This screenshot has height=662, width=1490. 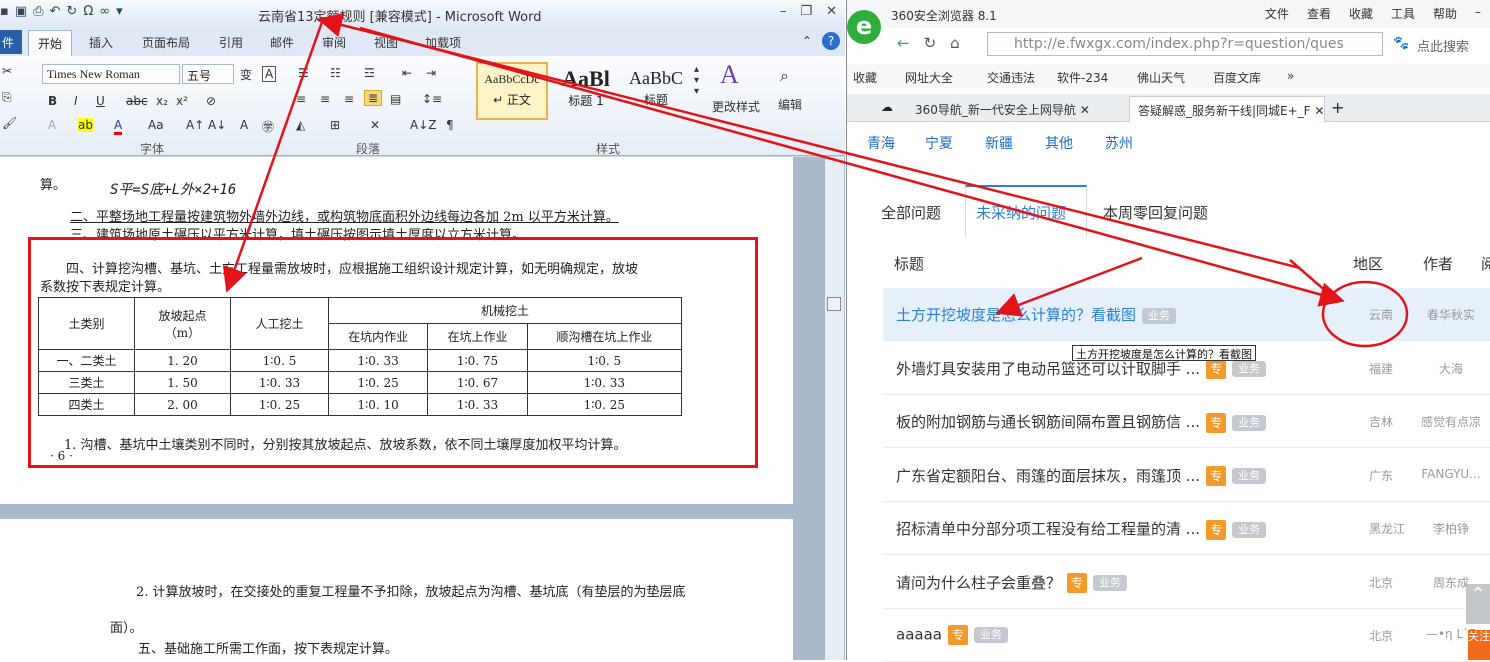 What do you see at coordinates (831, 41) in the screenshot?
I see `help-icon: ?` at bounding box center [831, 41].